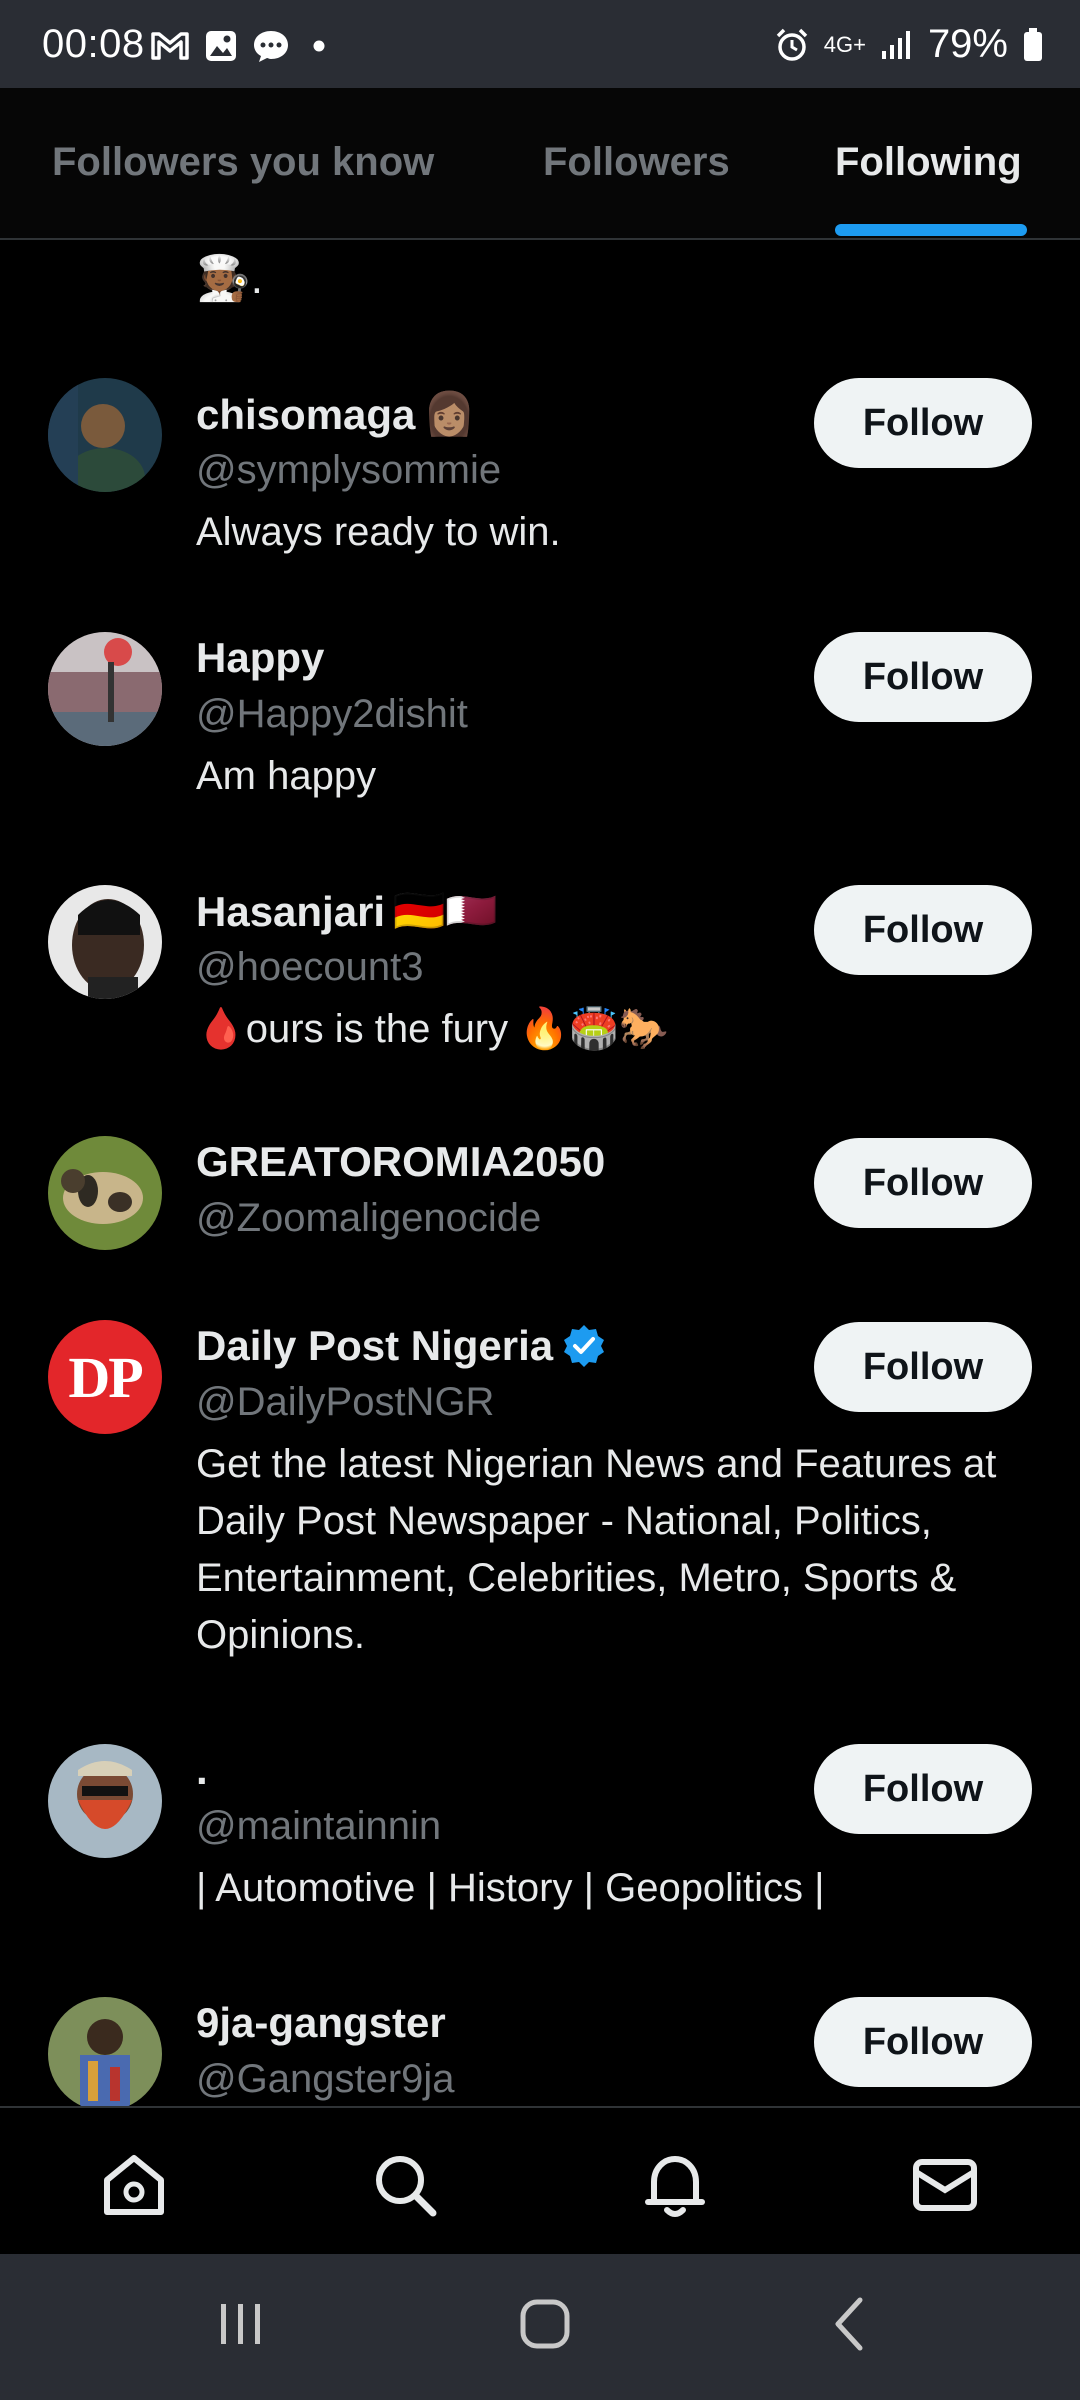 This screenshot has width=1080, height=2400. What do you see at coordinates (931, 230) in the screenshot?
I see `active-tab-indicator` at bounding box center [931, 230].